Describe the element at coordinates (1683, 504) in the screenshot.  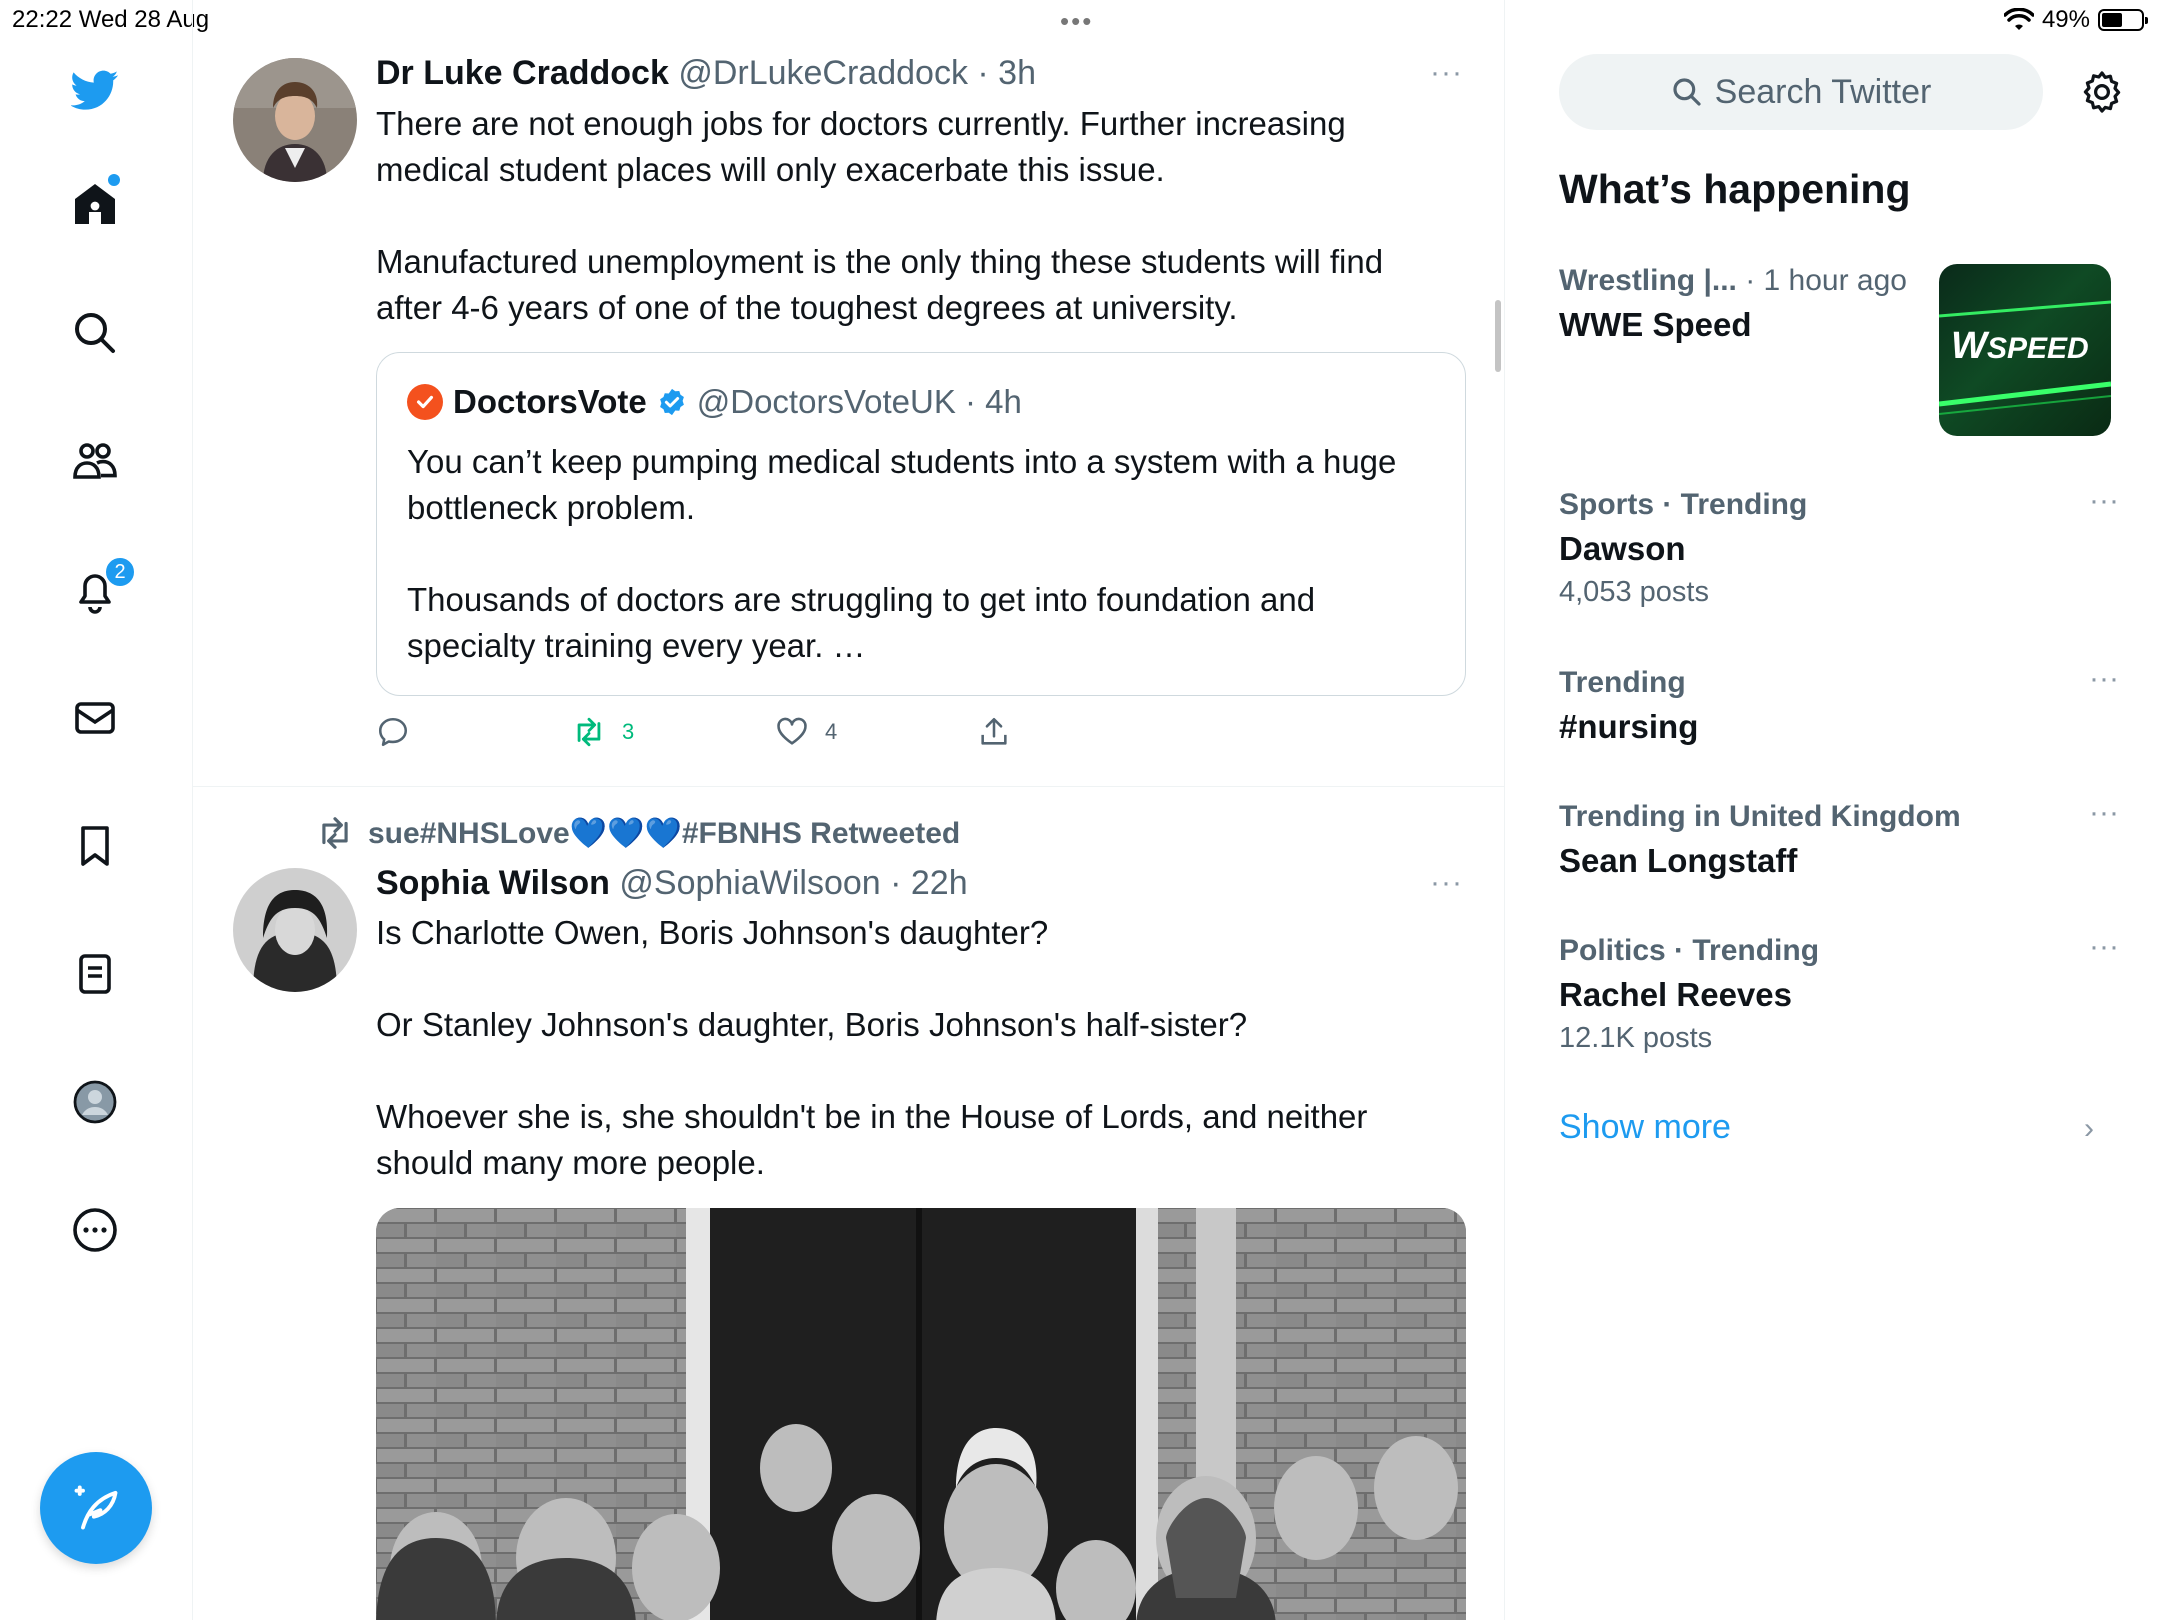
I see `trend-meta: Sports · Trending` at that location.